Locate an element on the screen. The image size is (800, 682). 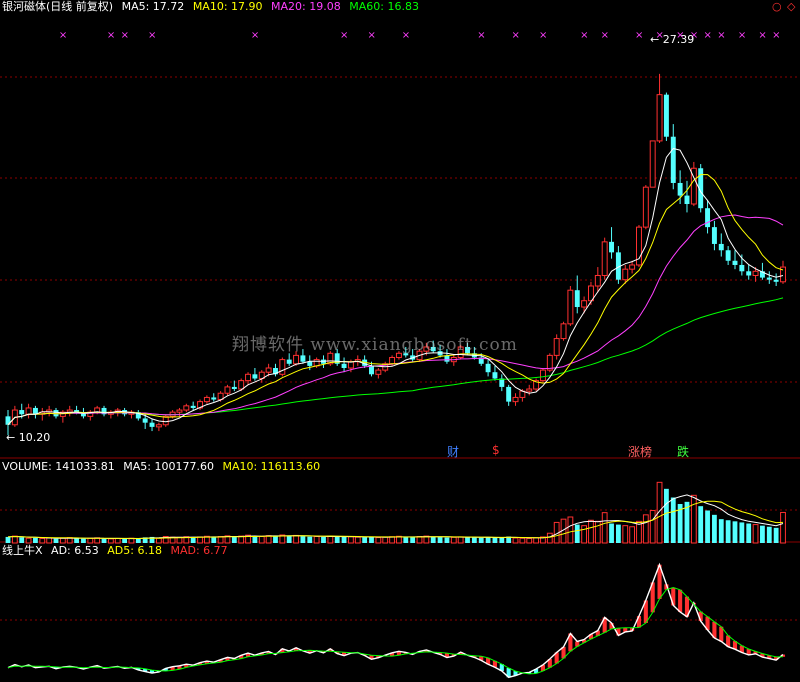
high-price-label: ← 27.39 is located at coordinates (672, 39).